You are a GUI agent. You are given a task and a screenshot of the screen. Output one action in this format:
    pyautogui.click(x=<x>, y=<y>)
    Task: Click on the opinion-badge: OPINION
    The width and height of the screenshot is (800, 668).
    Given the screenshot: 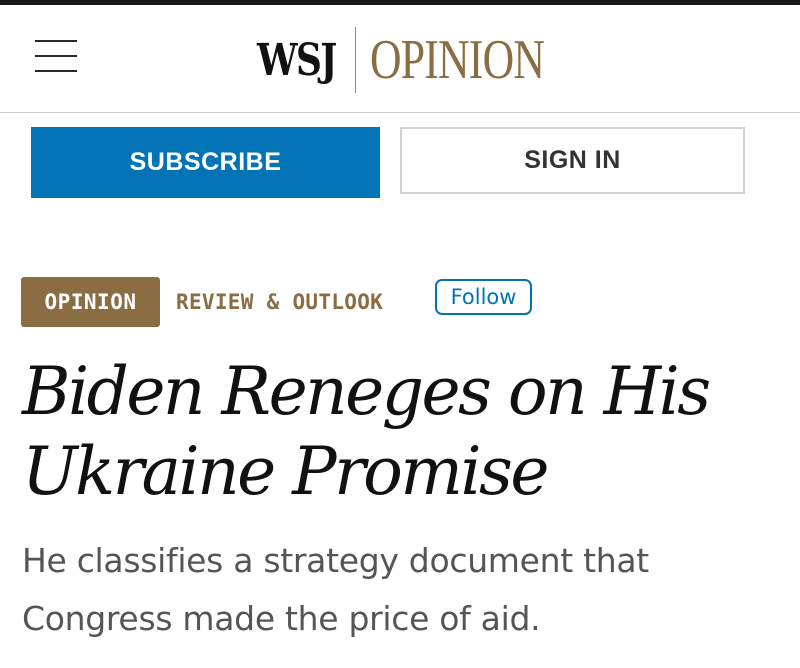 What is the action you would take?
    pyautogui.click(x=90, y=302)
    